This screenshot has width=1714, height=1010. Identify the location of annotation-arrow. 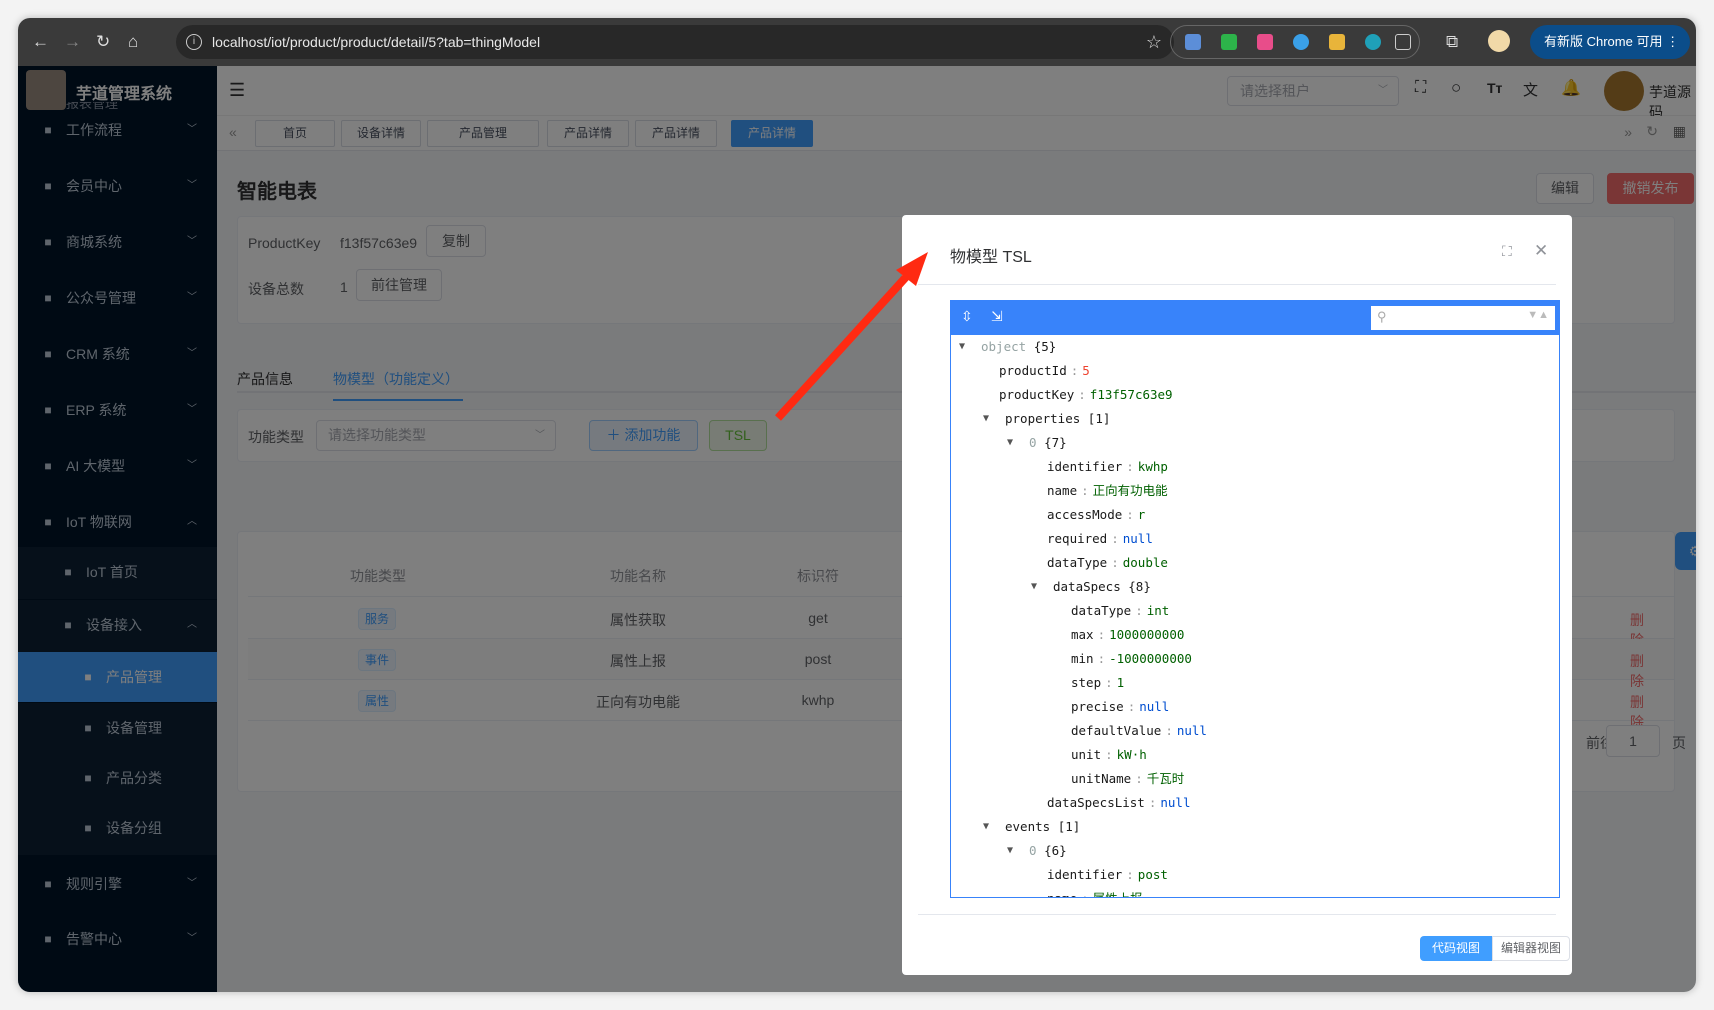
(851, 336).